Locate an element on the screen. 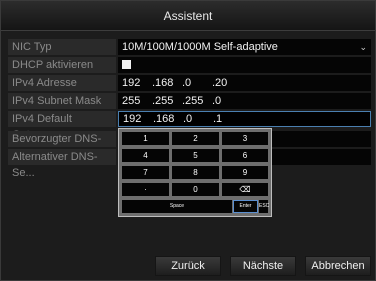  dhcp-checkbox is located at coordinates (126, 64).